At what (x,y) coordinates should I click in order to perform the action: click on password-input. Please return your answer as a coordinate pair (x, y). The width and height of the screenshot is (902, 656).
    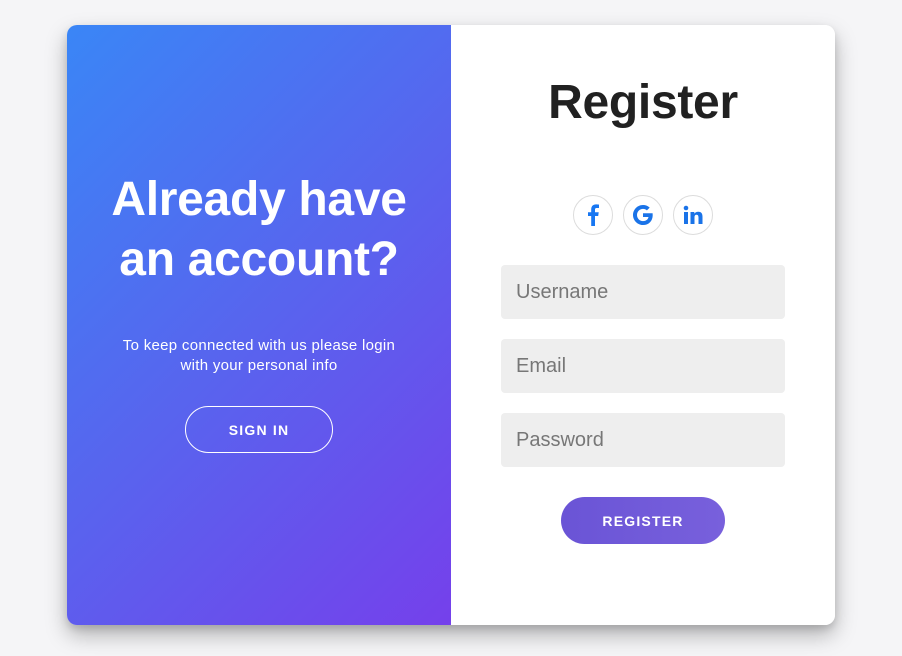
    Looking at the image, I should click on (643, 440).